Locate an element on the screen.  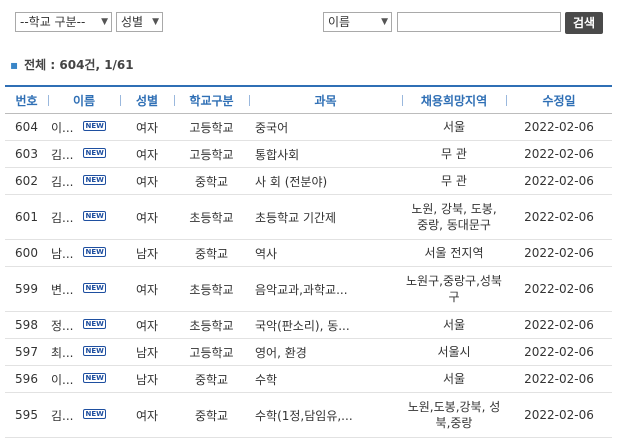
cell-name: 정... NEW is located at coordinates (84, 325).